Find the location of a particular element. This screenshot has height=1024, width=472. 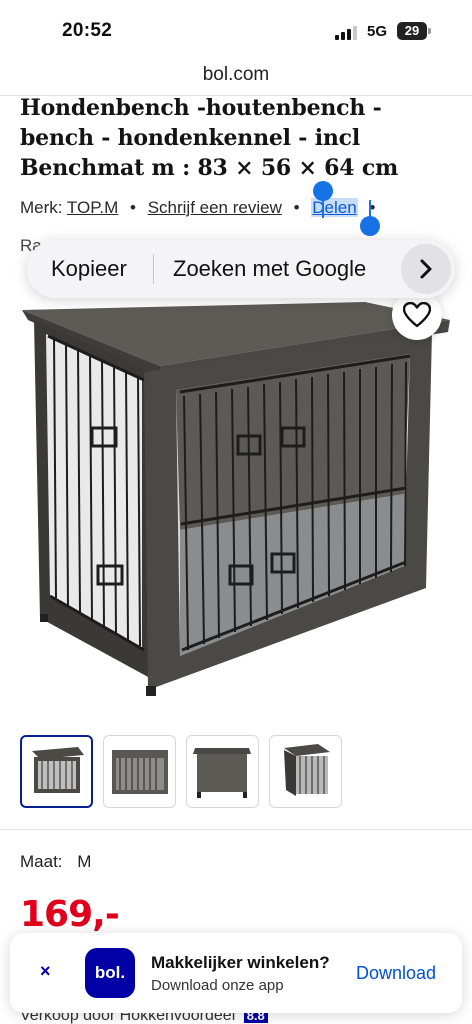

address-bar: bol.com is located at coordinates (236, 77).